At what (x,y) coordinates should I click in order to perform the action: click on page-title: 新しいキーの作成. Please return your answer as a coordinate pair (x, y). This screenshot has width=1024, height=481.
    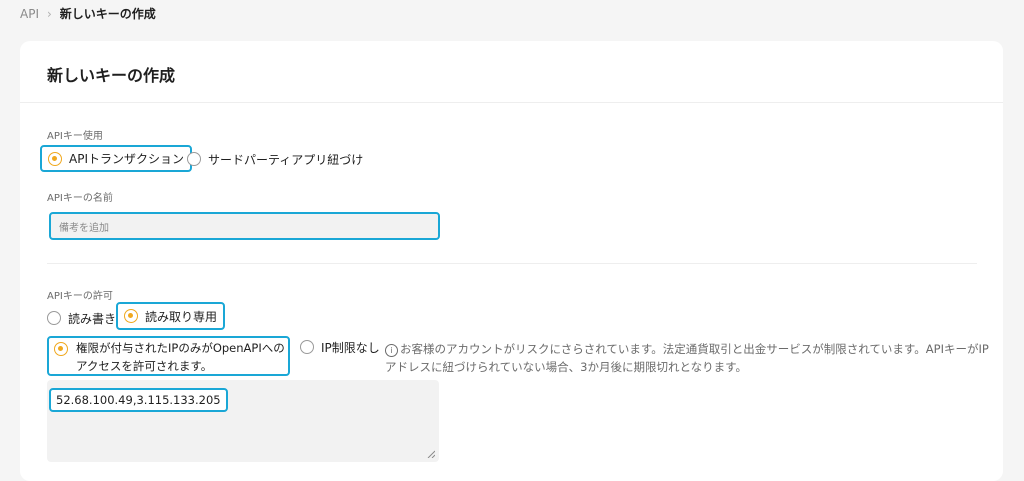
    Looking at the image, I should click on (111, 75).